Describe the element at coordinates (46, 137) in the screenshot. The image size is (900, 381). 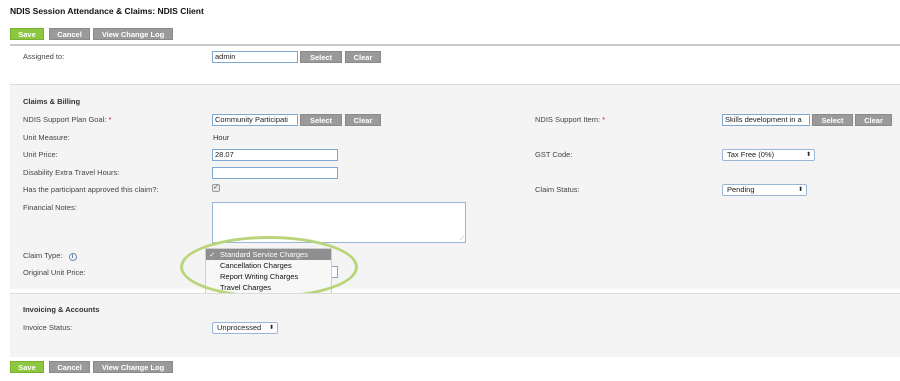
I see `unit-measure-label: Unit Measure:` at that location.